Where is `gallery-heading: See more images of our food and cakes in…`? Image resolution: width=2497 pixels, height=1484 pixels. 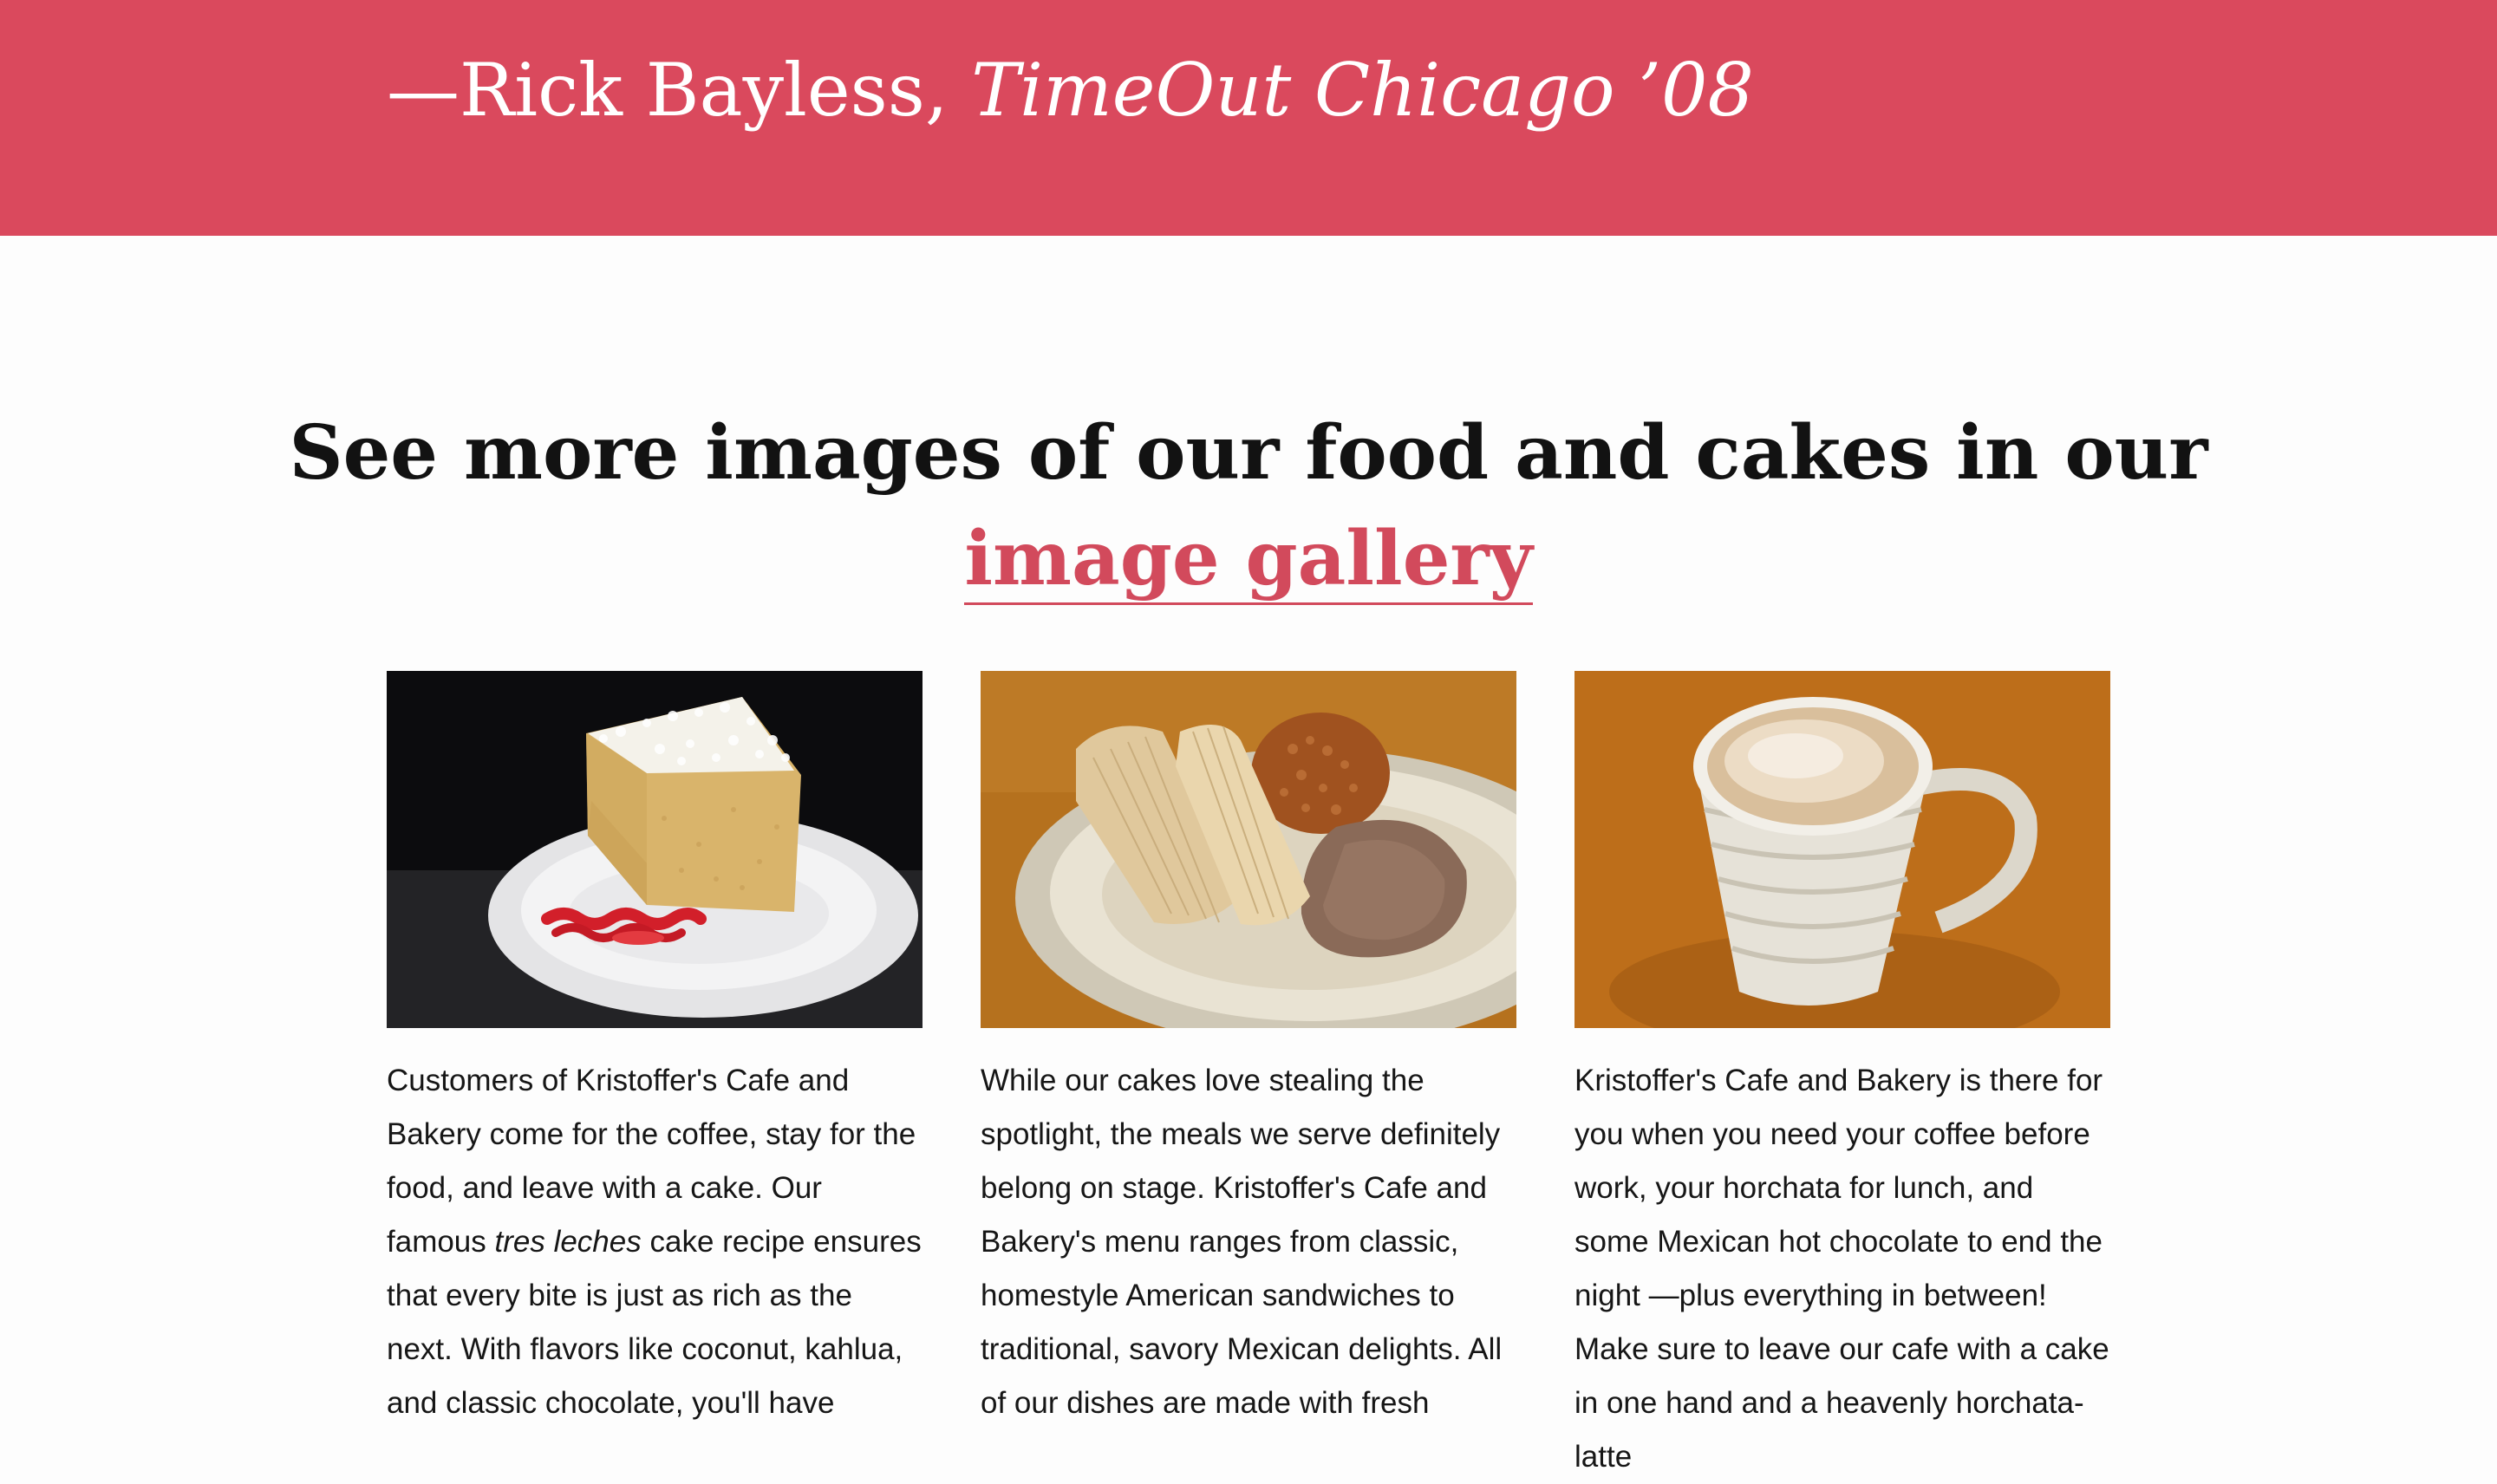 gallery-heading: See more images of our food and cakes in… is located at coordinates (1248, 506).